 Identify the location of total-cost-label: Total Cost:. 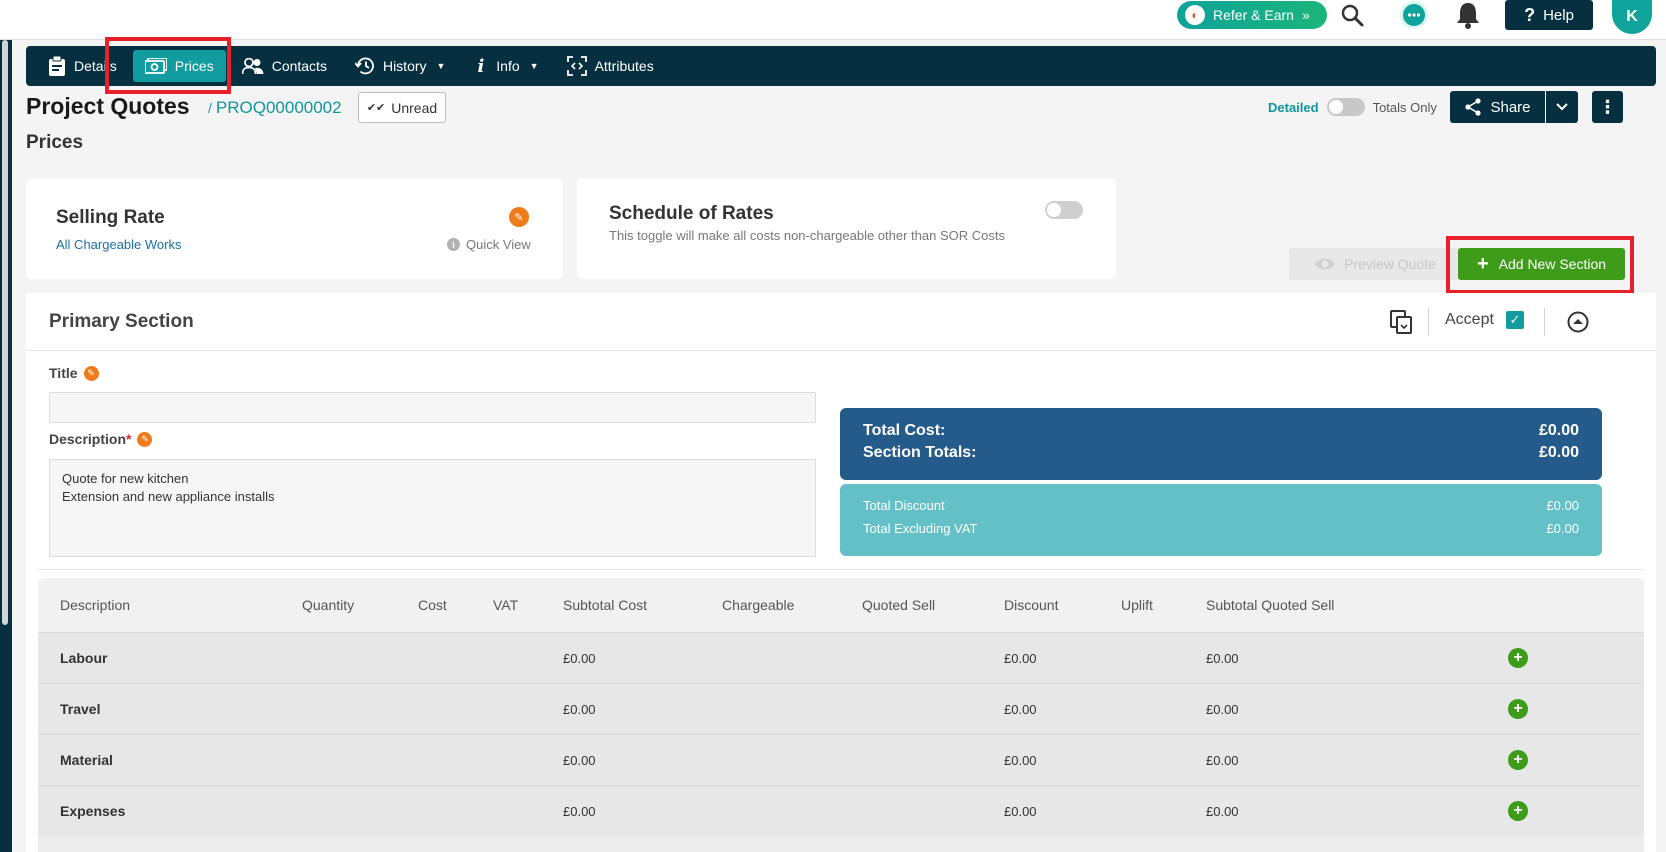
(904, 430).